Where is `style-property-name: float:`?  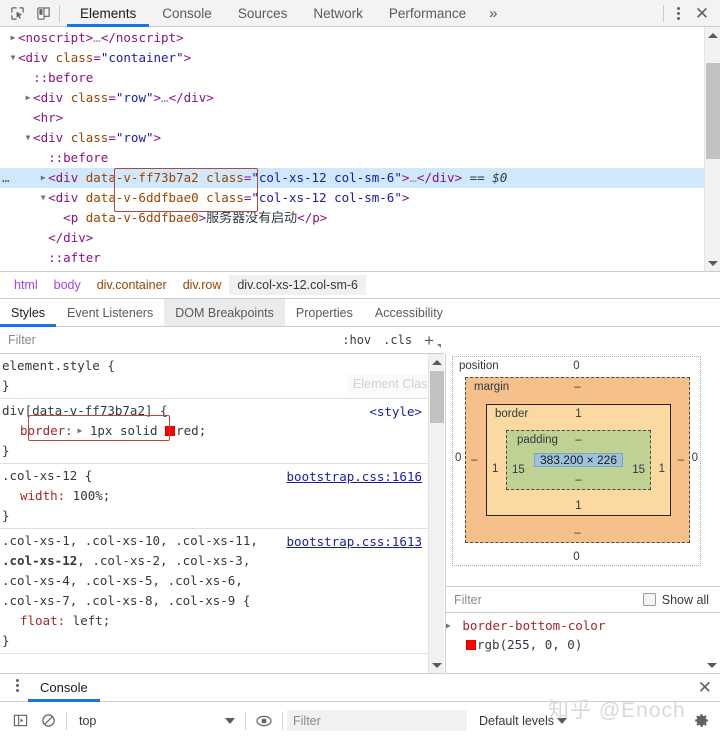 style-property-name: float: is located at coordinates (42, 620).